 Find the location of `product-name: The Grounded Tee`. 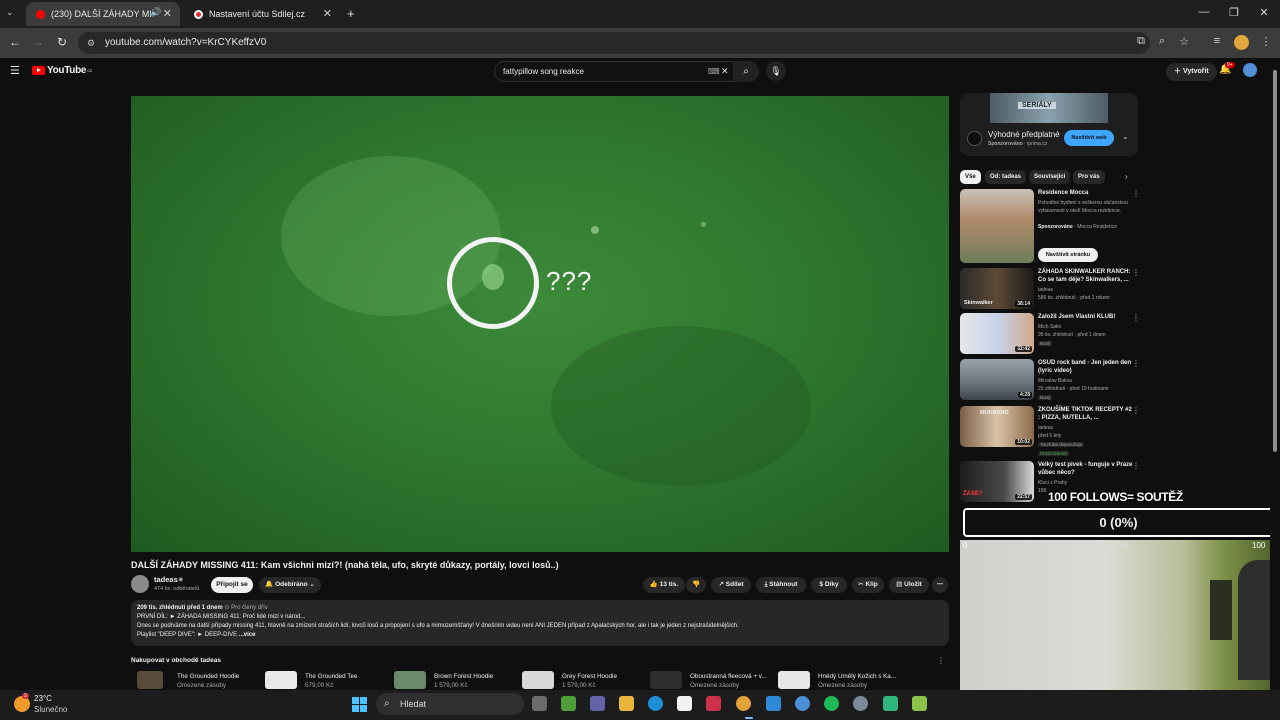

product-name: The Grounded Tee is located at coordinates (331, 676).